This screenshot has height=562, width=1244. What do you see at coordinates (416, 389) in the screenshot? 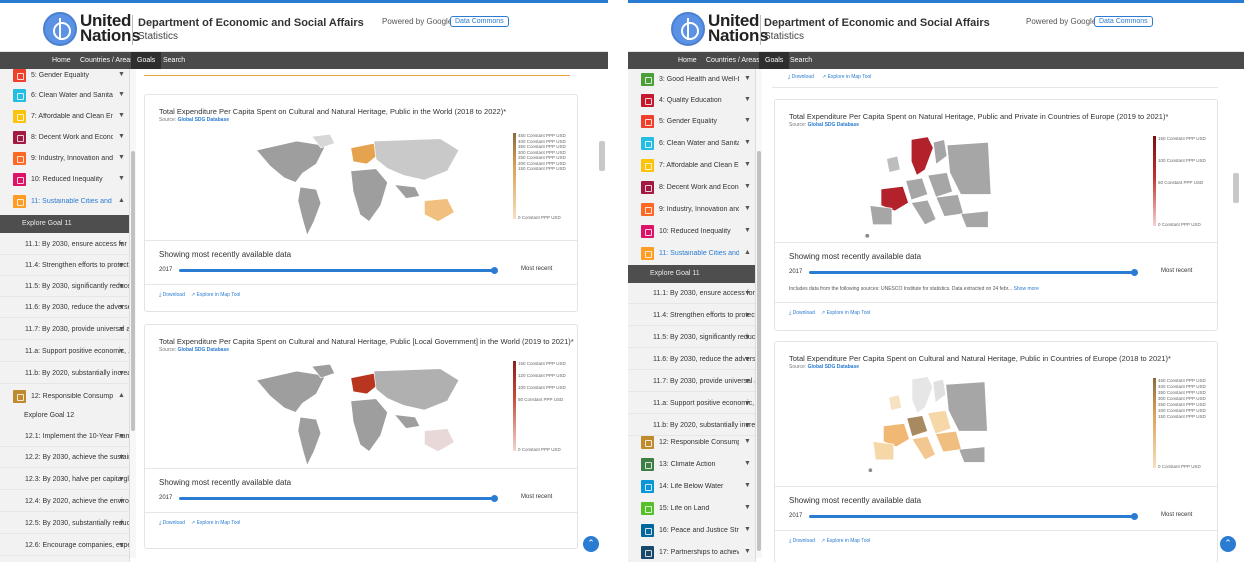
I see `map-region-as` at bounding box center [416, 389].